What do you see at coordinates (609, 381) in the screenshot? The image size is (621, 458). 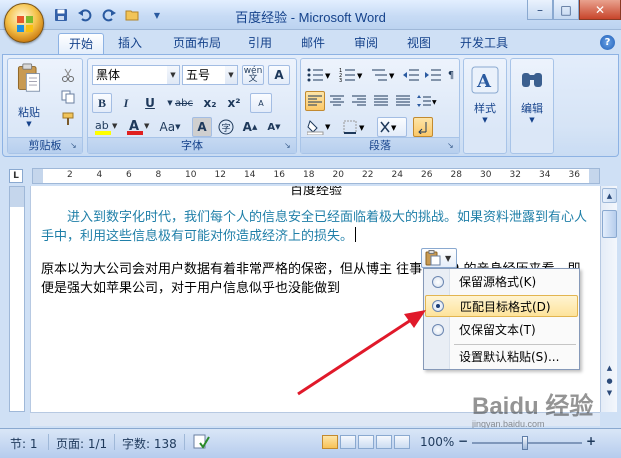 I see `select-browse-object-icon: ●` at bounding box center [609, 381].